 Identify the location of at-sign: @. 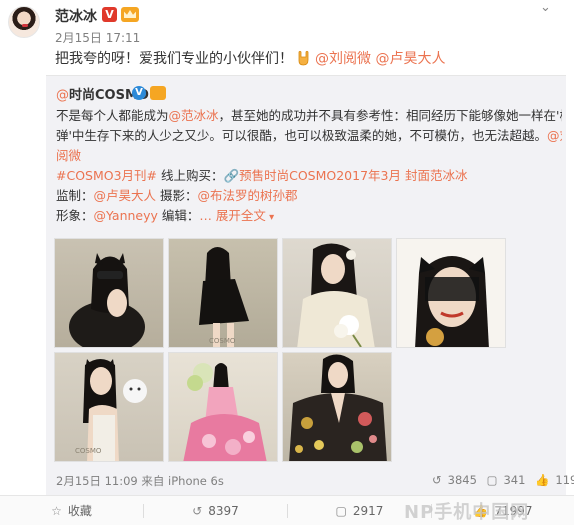
(62, 95).